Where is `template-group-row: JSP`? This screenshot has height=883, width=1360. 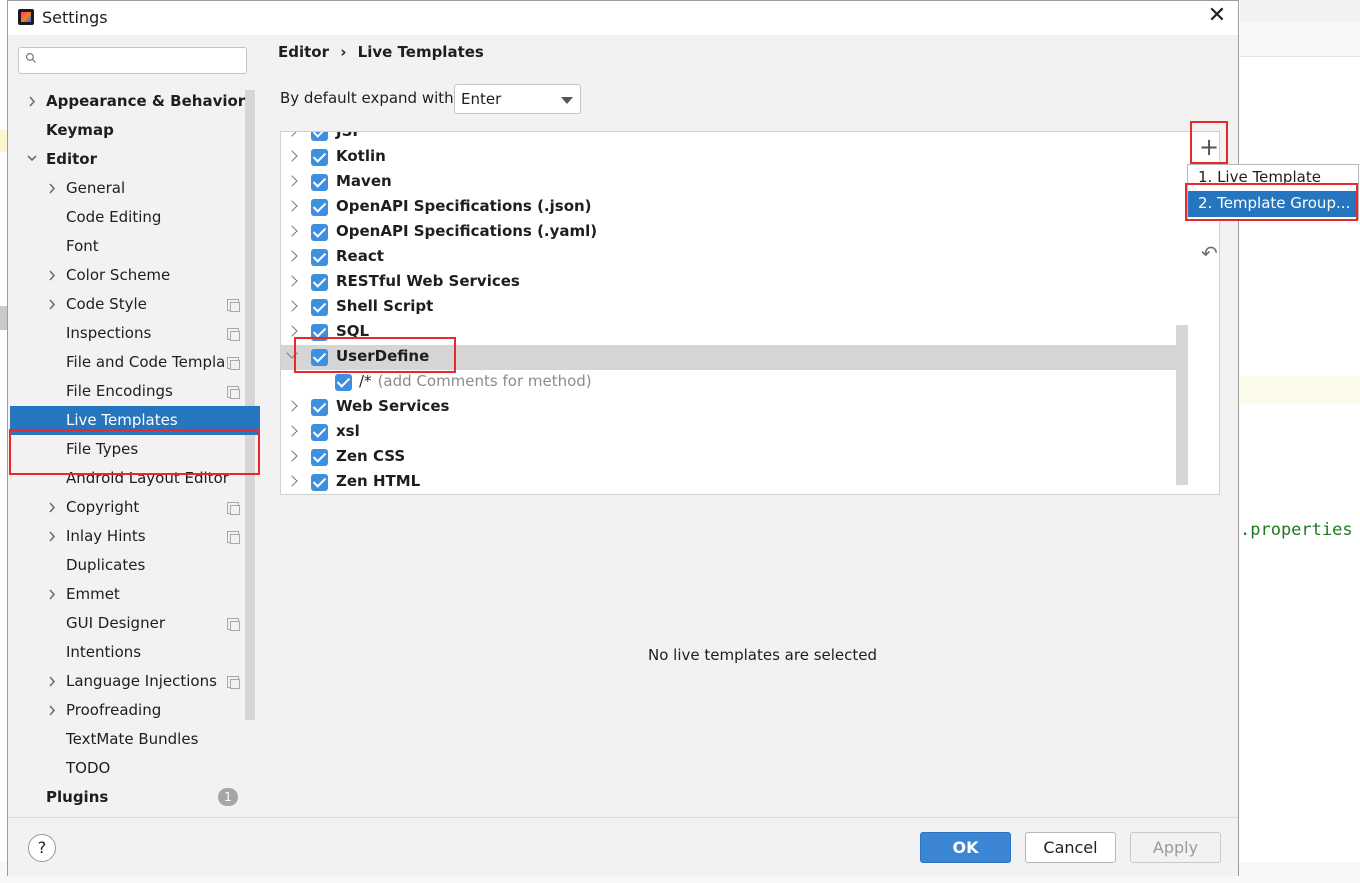
template-group-row: JSP is located at coordinates (735, 138).